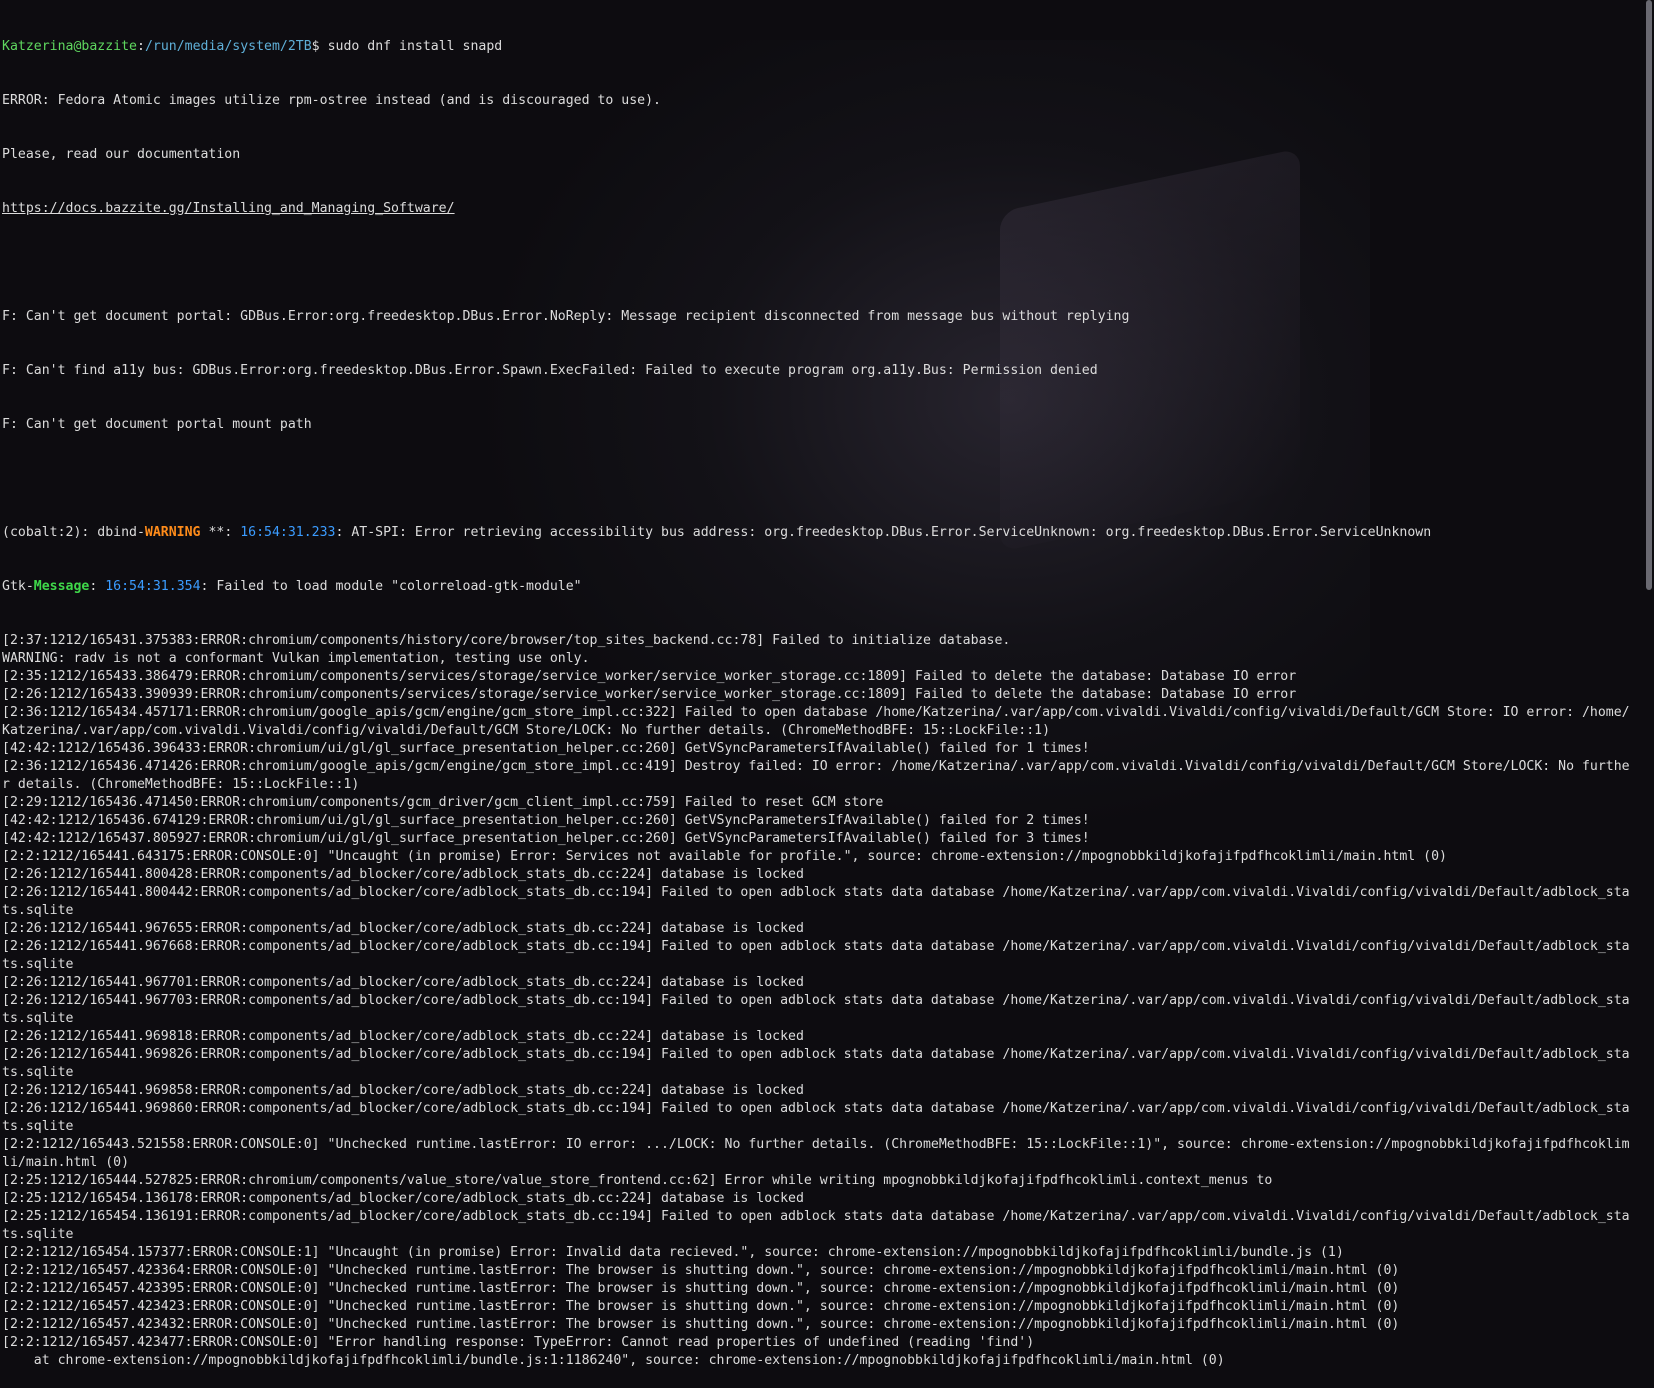 The width and height of the screenshot is (1654, 1388). I want to click on gtk-timestamp: 16:54:31.354, so click(153, 586).